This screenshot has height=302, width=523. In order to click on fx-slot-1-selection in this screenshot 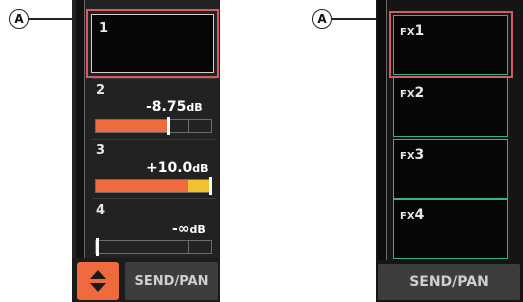, I will do `click(451, 44)`.